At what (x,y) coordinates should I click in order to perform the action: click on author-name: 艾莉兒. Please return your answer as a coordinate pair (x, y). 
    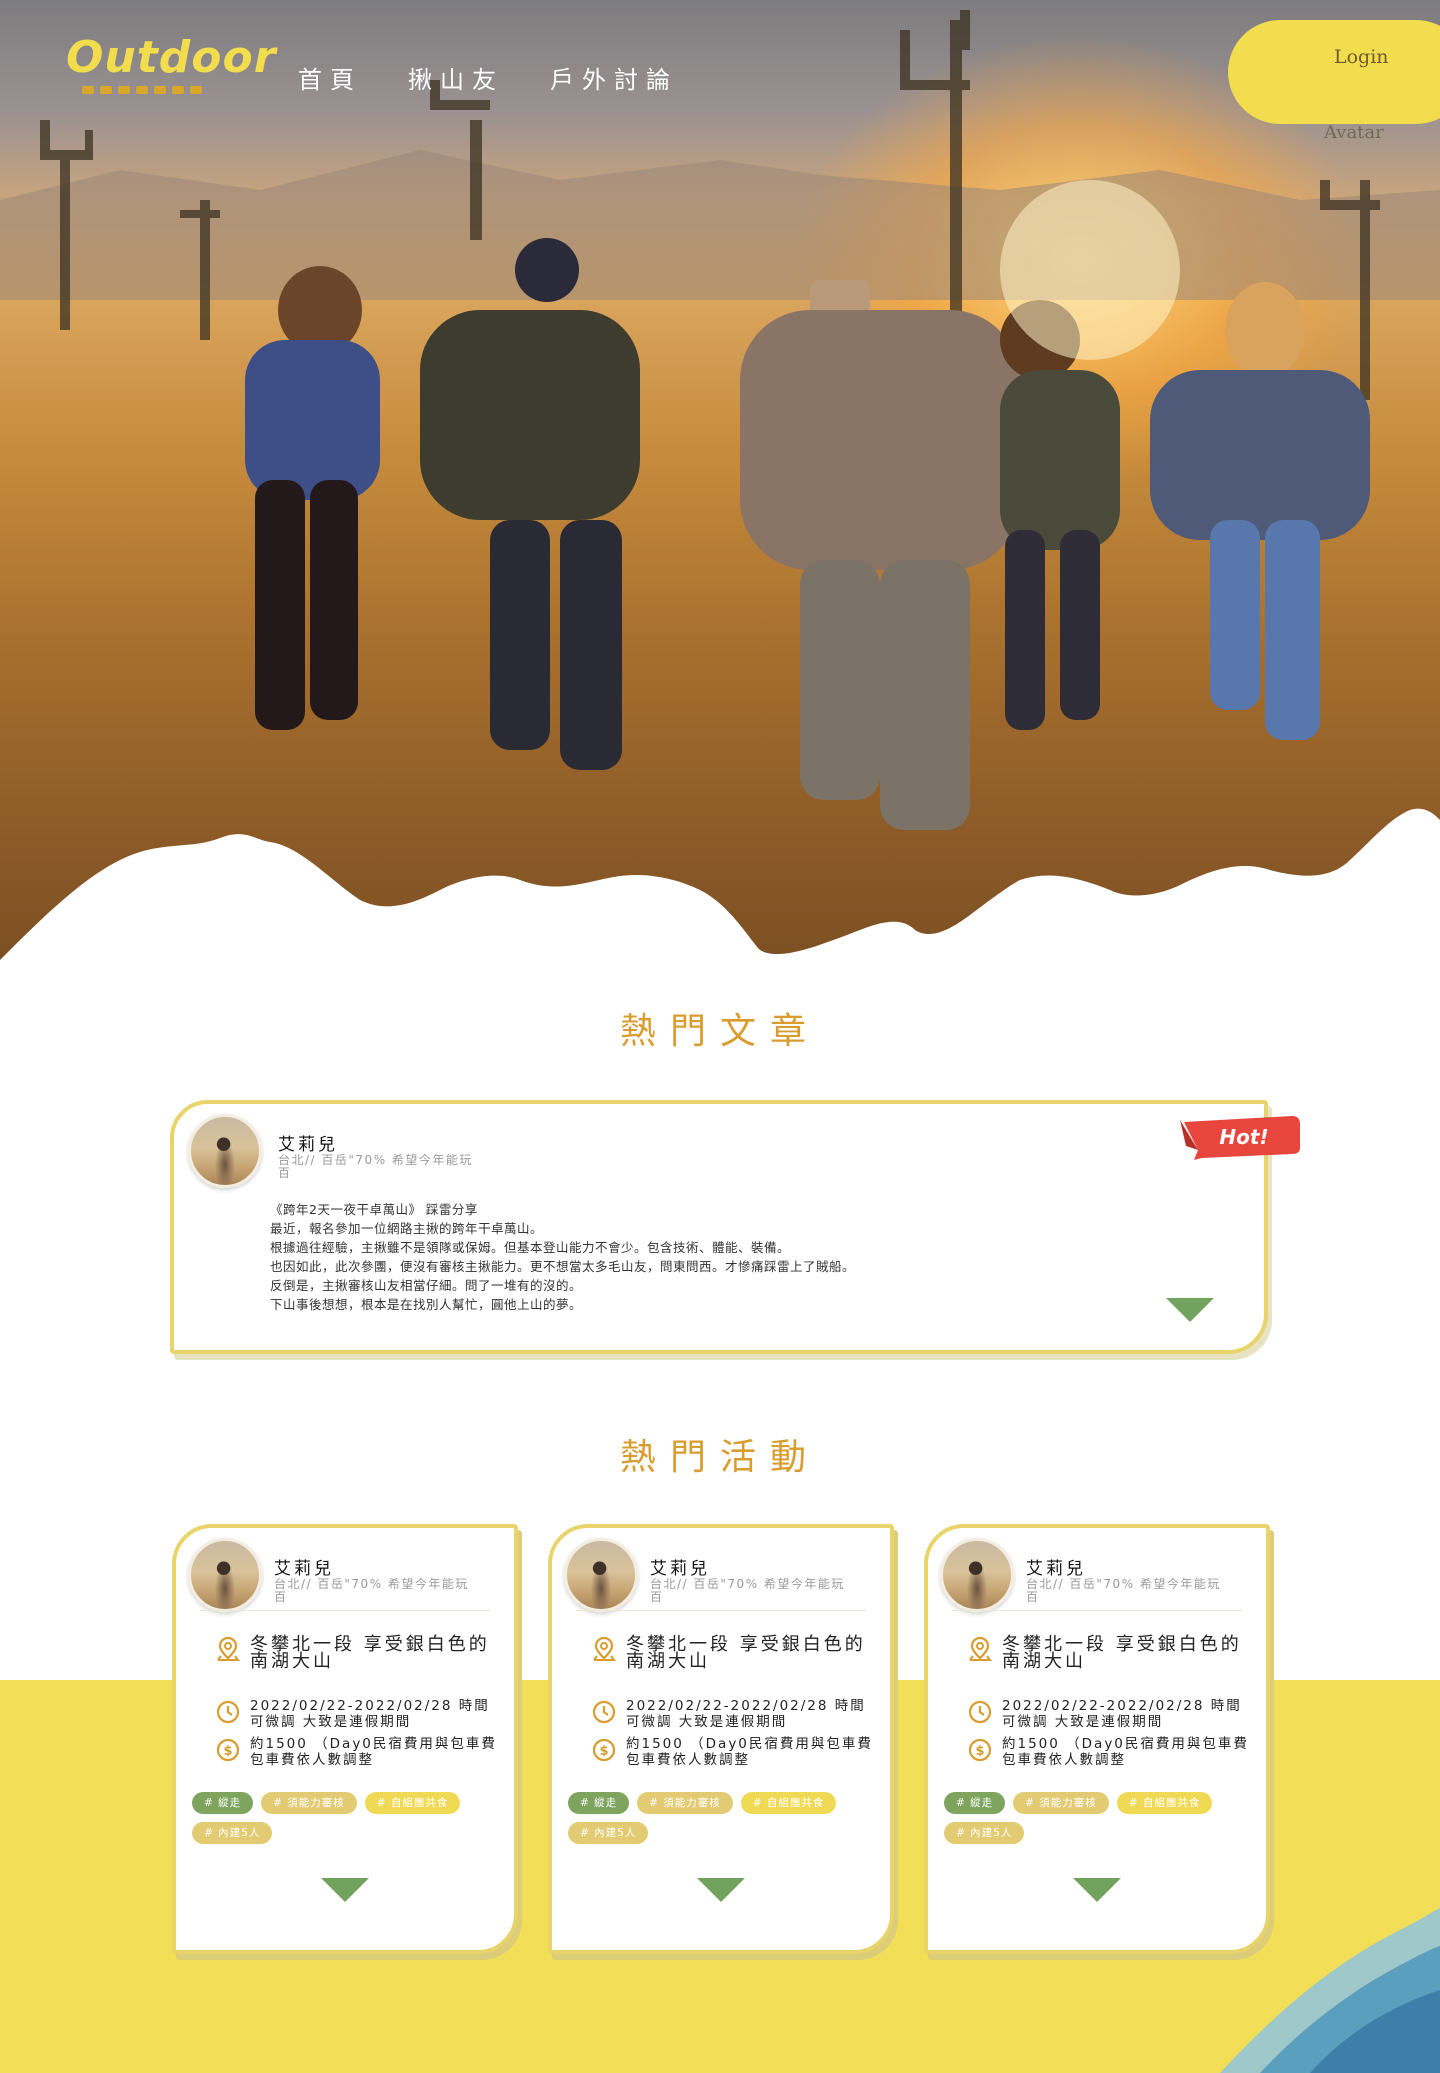
    Looking at the image, I should click on (308, 1142).